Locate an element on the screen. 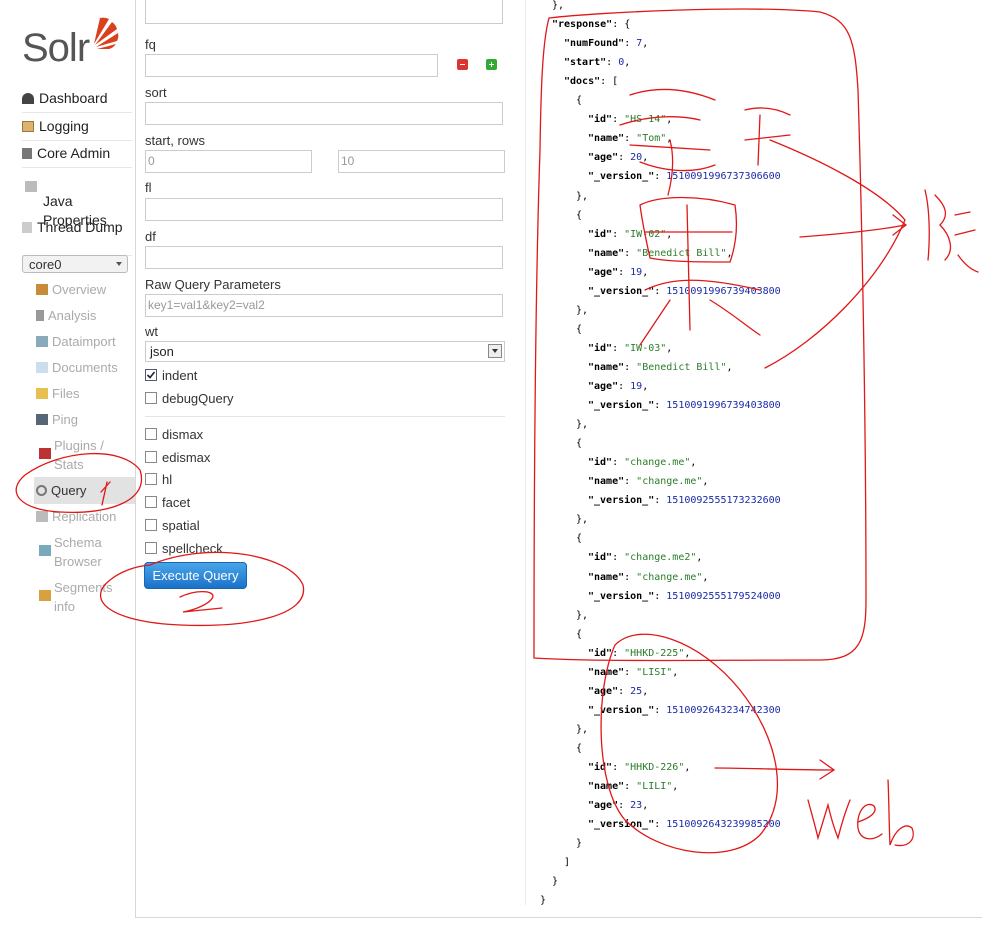  json-number: 19 is located at coordinates (636, 272).